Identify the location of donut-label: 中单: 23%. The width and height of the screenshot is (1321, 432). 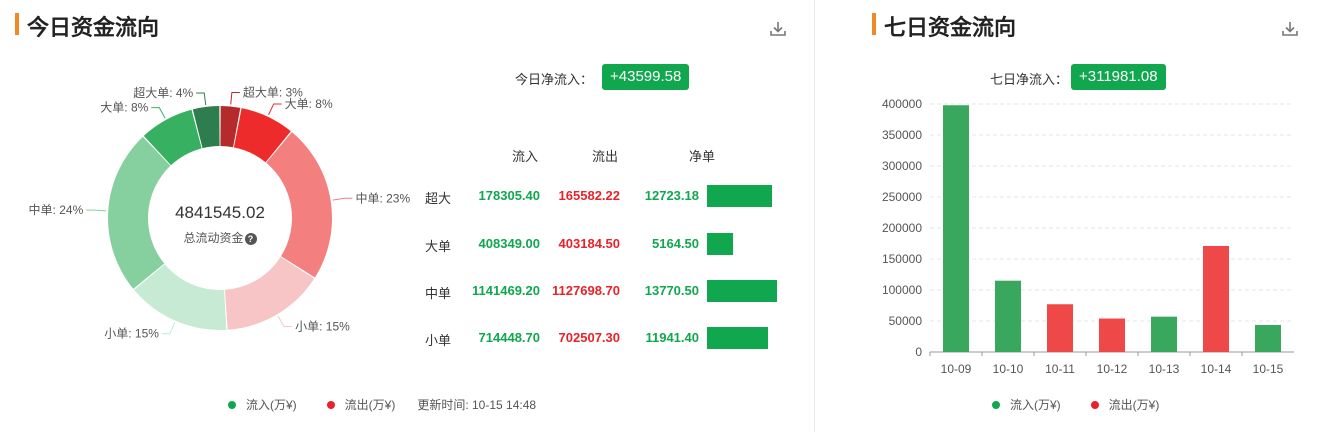
(382, 197).